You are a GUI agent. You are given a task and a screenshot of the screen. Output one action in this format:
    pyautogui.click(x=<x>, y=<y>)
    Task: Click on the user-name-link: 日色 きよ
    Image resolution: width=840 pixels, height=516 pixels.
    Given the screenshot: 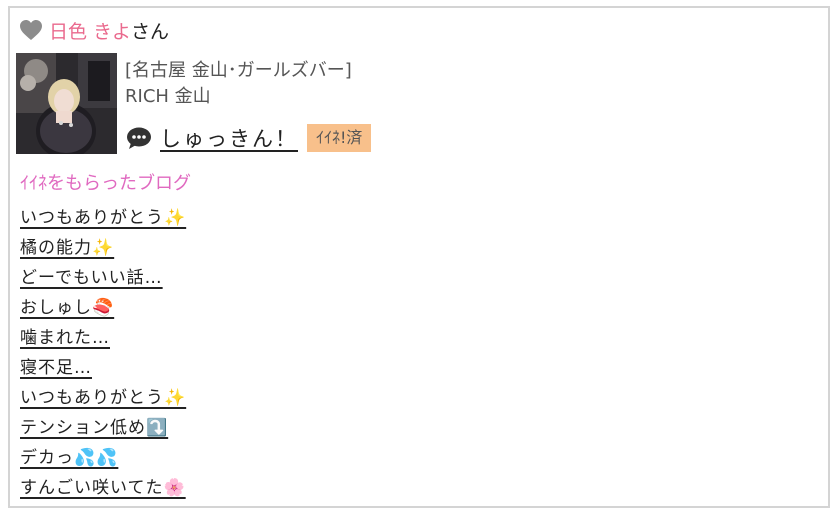 What is the action you would take?
    pyautogui.click(x=90, y=30)
    